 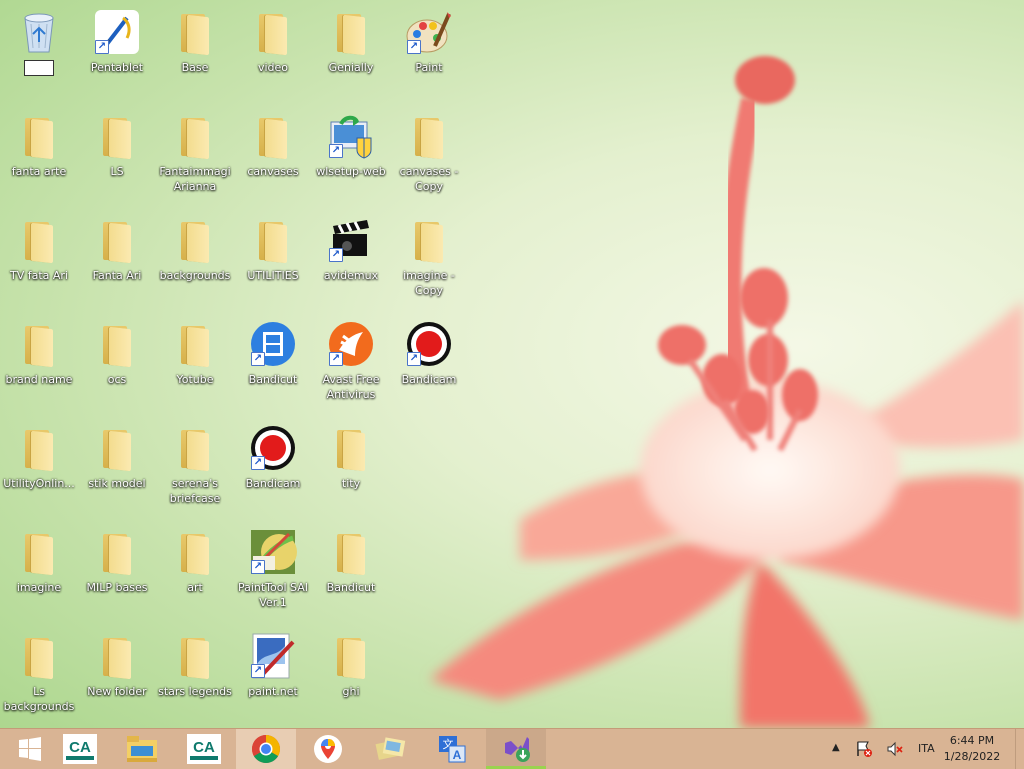 What do you see at coordinates (273, 691) in the screenshot?
I see `icon-label: paint.net` at bounding box center [273, 691].